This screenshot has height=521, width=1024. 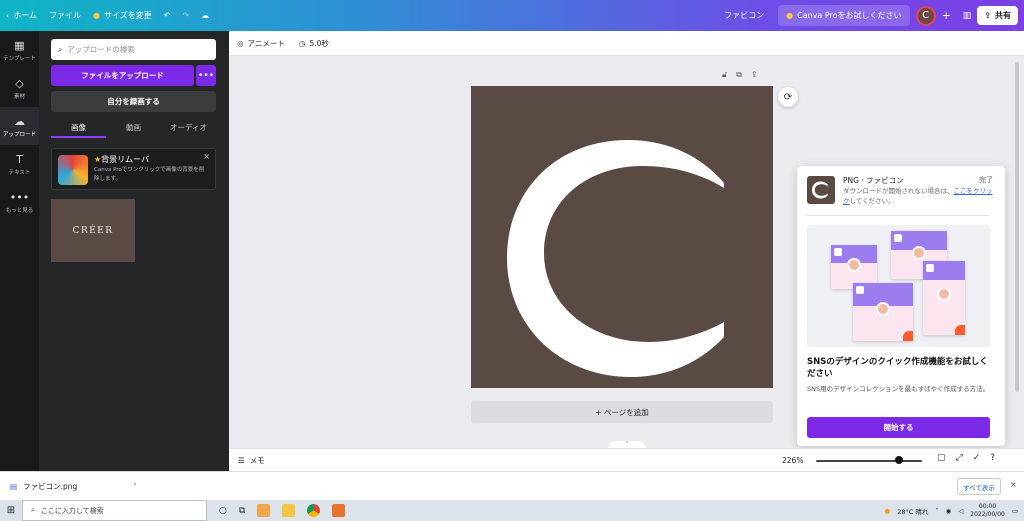 I want to click on uploaded-image: CRÉER, so click(x=93, y=230).